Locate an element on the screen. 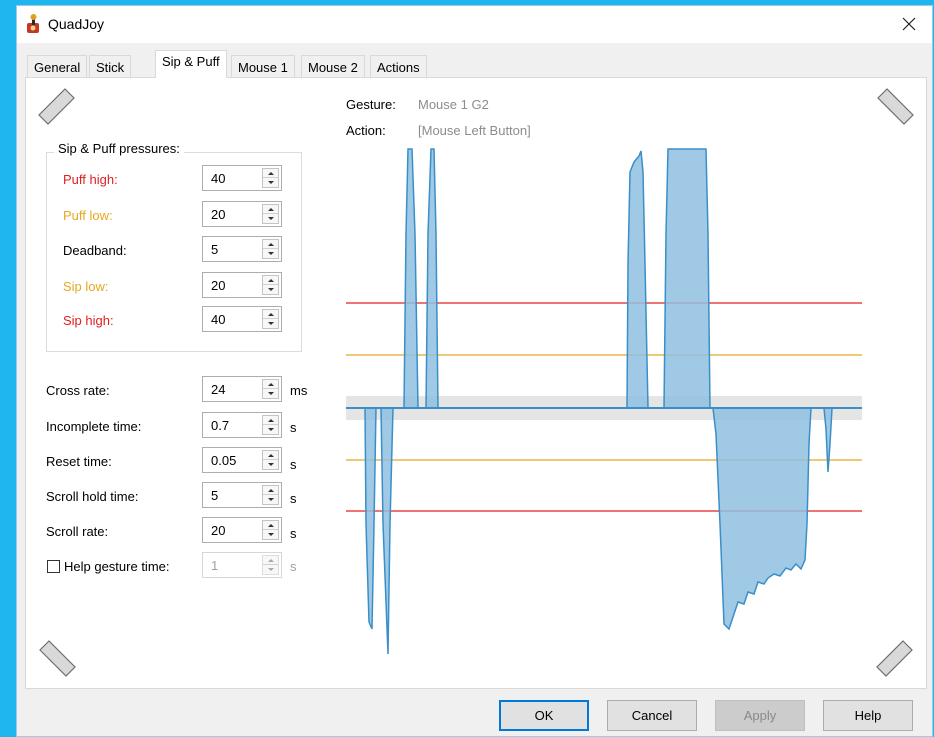 The height and width of the screenshot is (737, 934). puff-high-spinner: 40 is located at coordinates (242, 178).